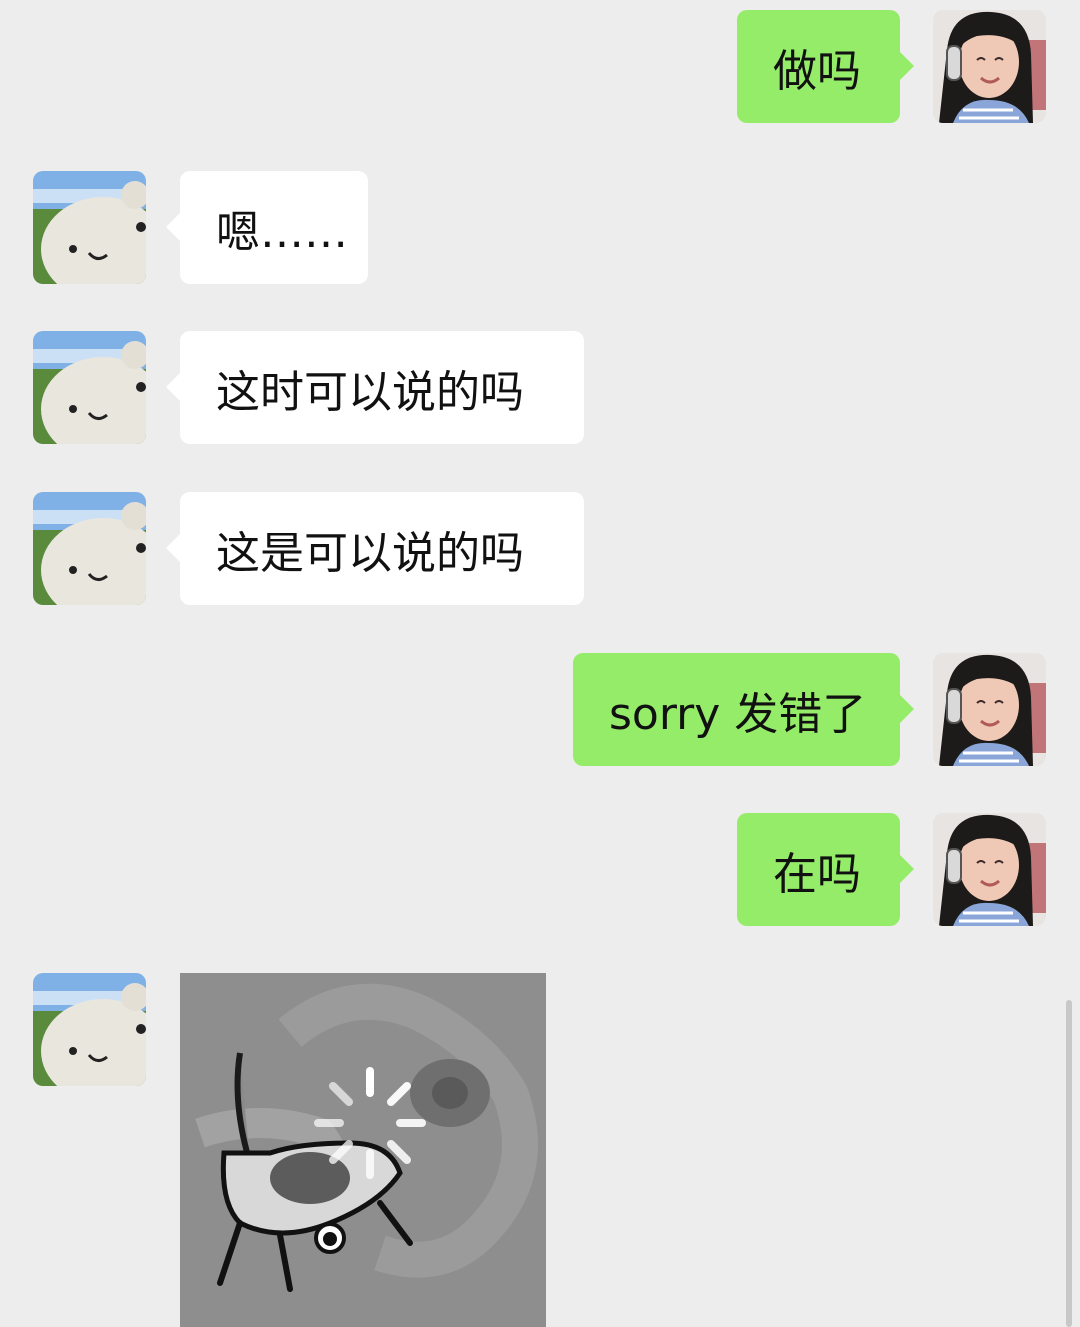 The width and height of the screenshot is (1080, 1327). What do you see at coordinates (738, 714) in the screenshot?
I see `message-text: sorry 发错了` at bounding box center [738, 714].